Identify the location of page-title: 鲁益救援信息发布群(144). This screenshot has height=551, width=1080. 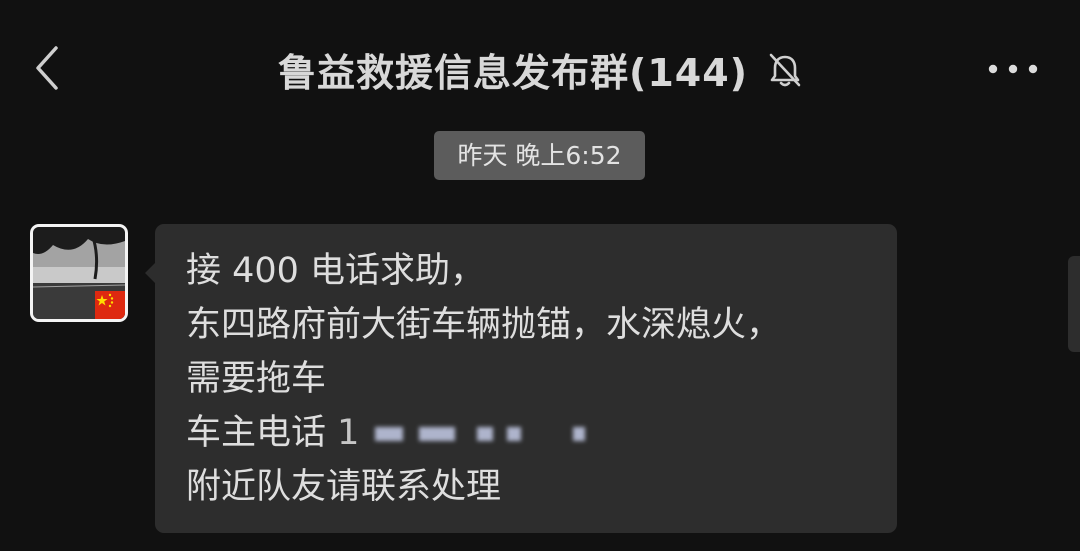
(513, 73).